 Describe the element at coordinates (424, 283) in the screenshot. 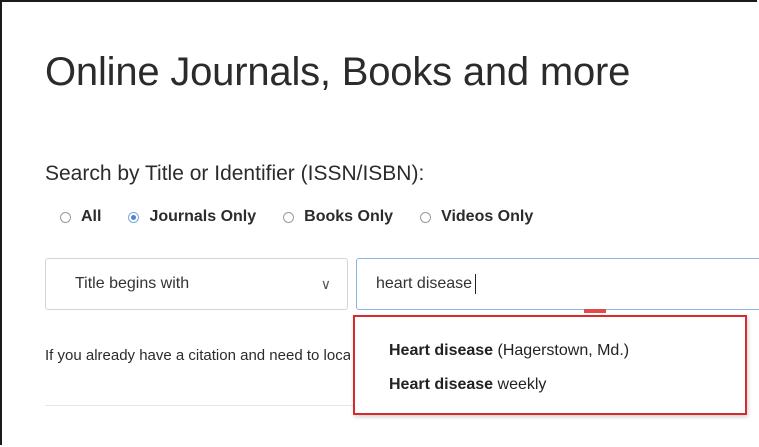

I see `search-input-value: heart disease` at that location.